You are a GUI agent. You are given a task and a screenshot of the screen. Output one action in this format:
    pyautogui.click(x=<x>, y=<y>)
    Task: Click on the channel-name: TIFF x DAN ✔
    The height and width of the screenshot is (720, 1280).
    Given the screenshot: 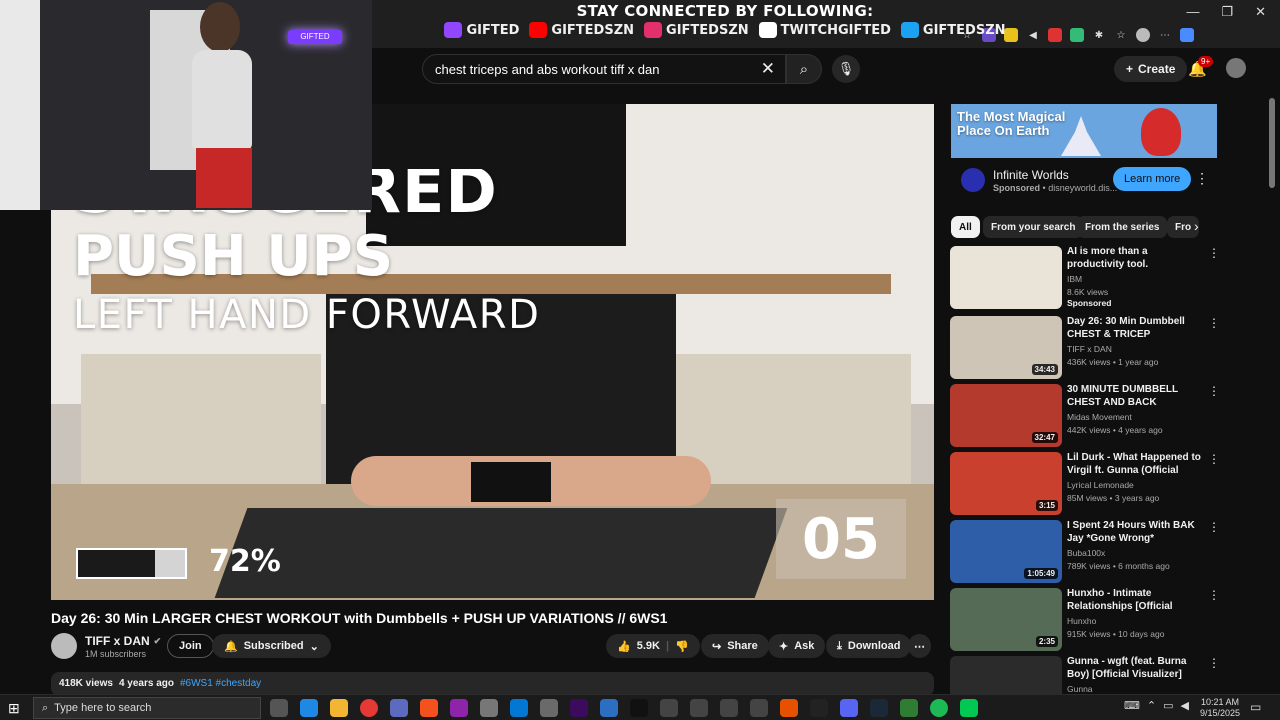 What is the action you would take?
    pyautogui.click(x=123, y=641)
    